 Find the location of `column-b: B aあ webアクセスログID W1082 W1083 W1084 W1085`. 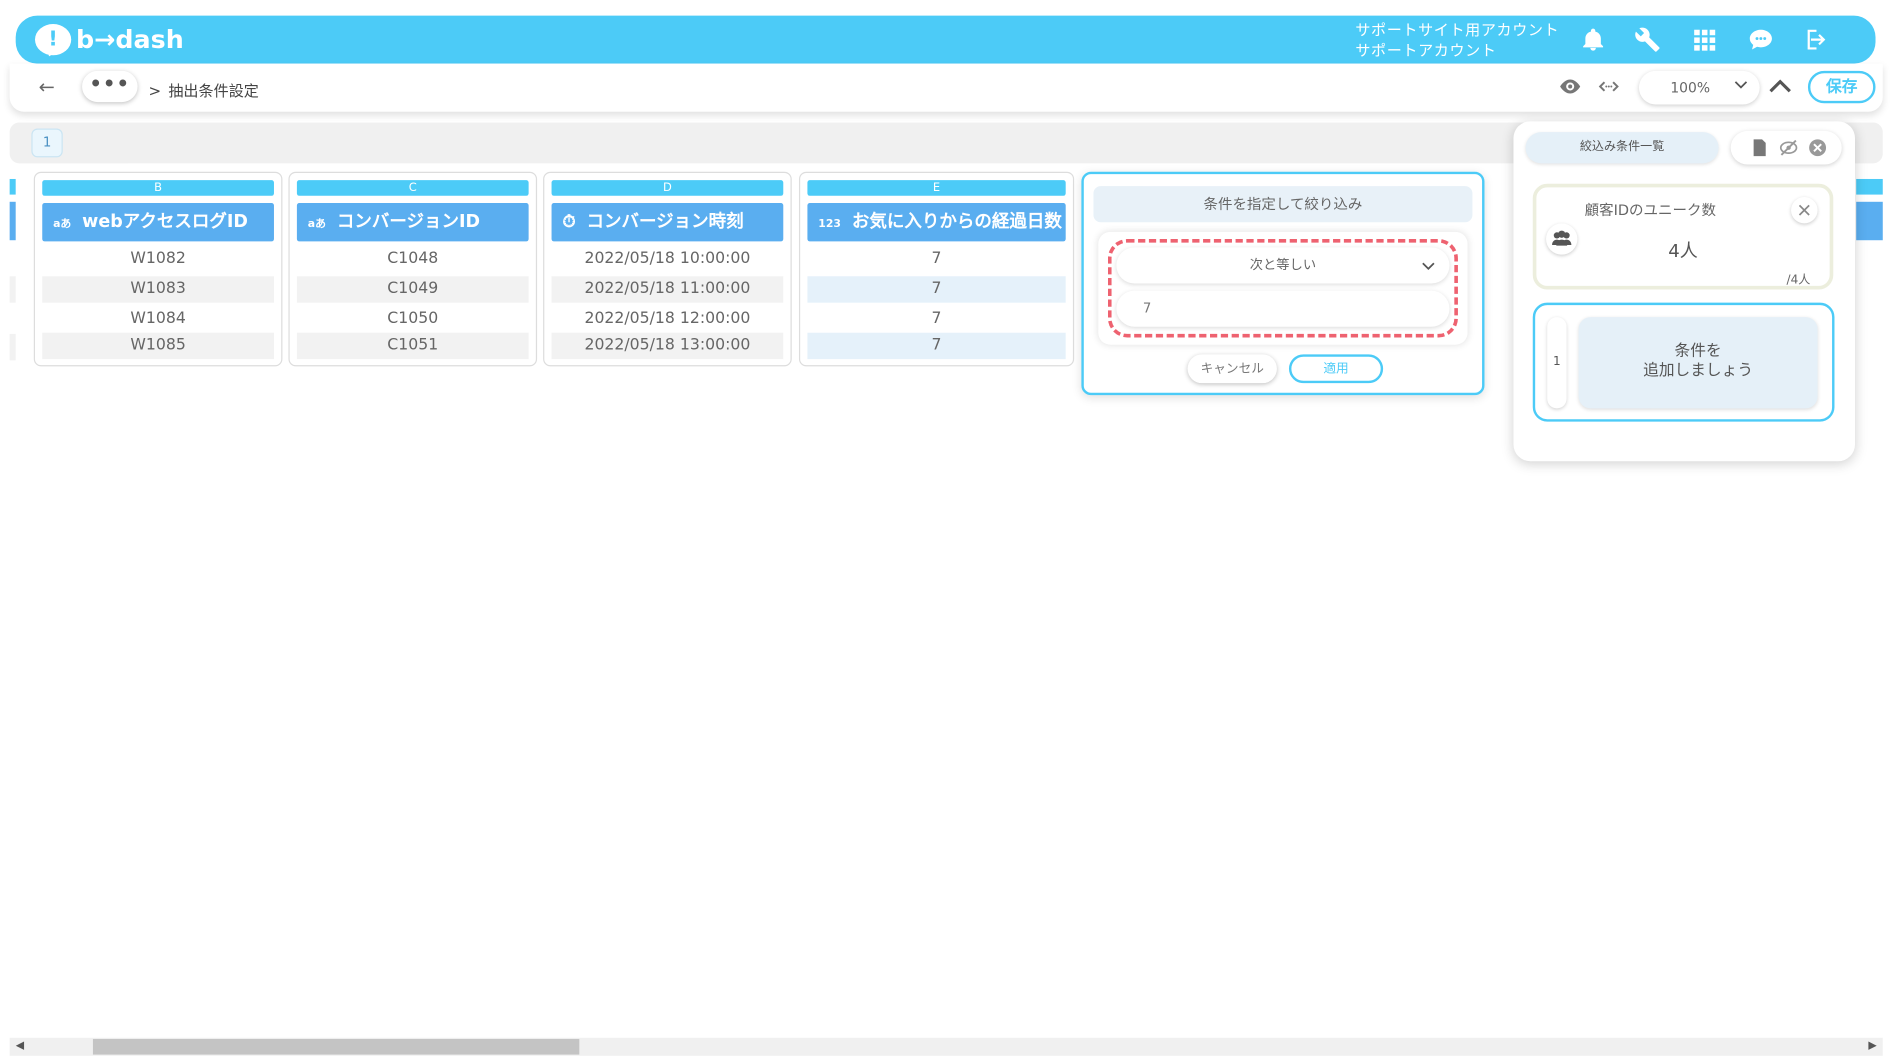

column-b: B aあ webアクセスログID W1082 W1083 W1084 W1085 is located at coordinates (158, 269).